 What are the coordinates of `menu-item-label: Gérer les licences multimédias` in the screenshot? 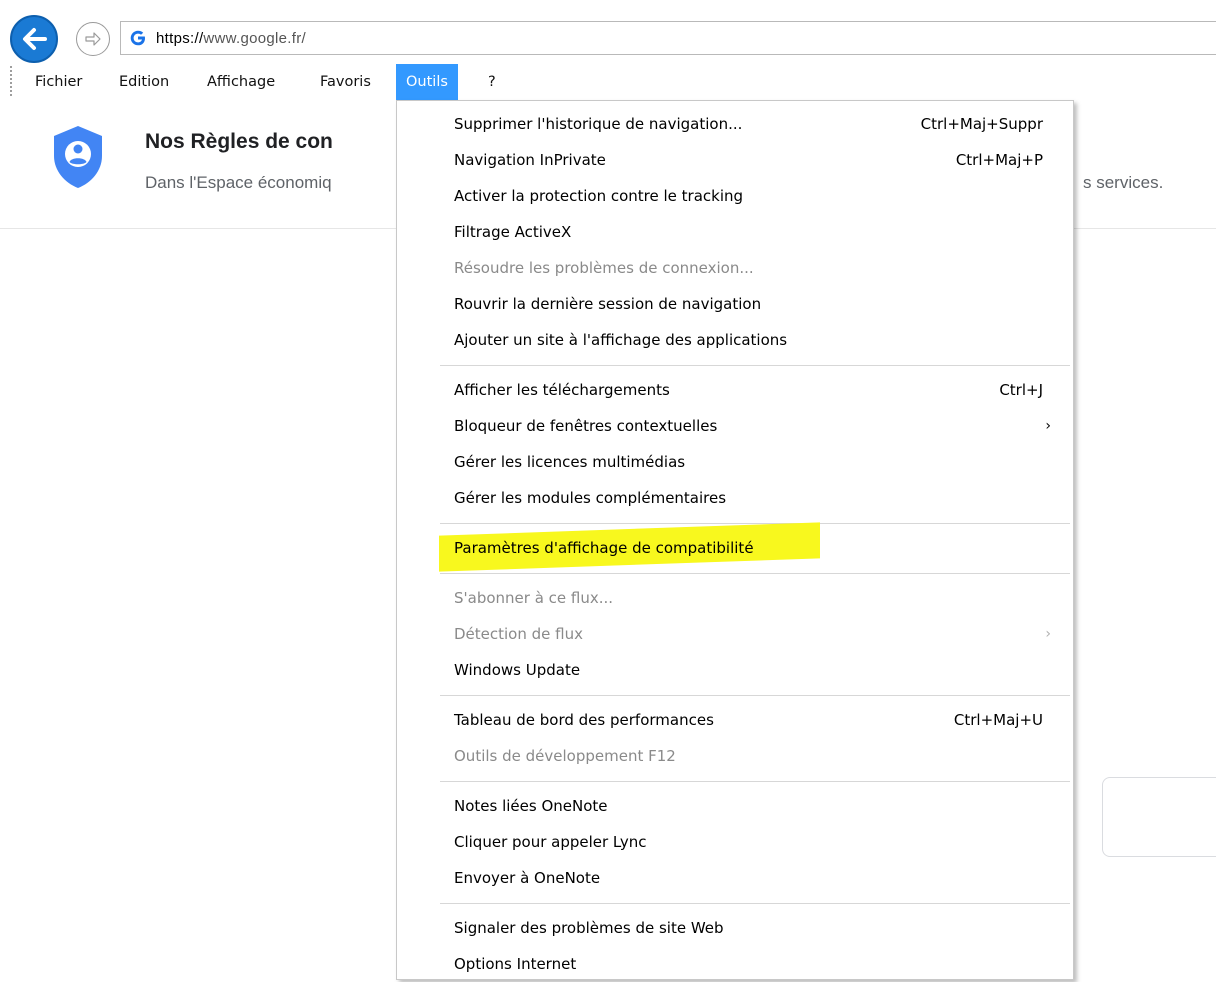 It's located at (570, 462).